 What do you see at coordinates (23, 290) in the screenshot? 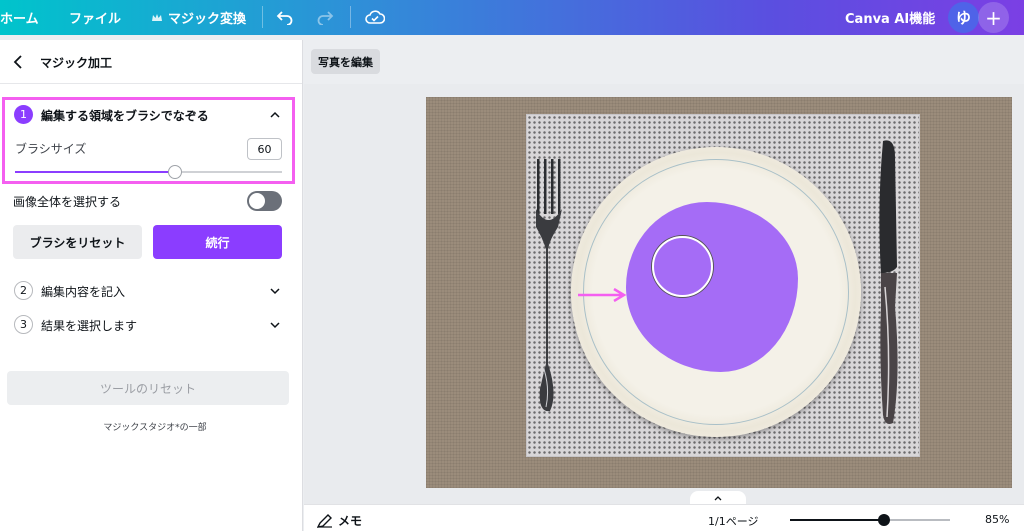
I see `step2-number: 2` at bounding box center [23, 290].